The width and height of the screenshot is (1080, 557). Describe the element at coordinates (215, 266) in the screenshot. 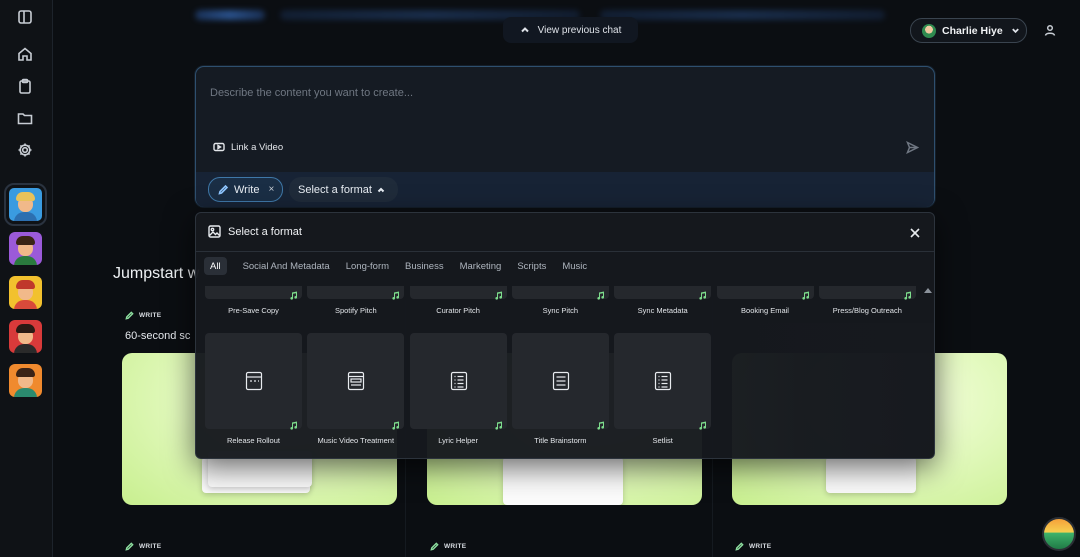

I see `tab-all: All` at that location.